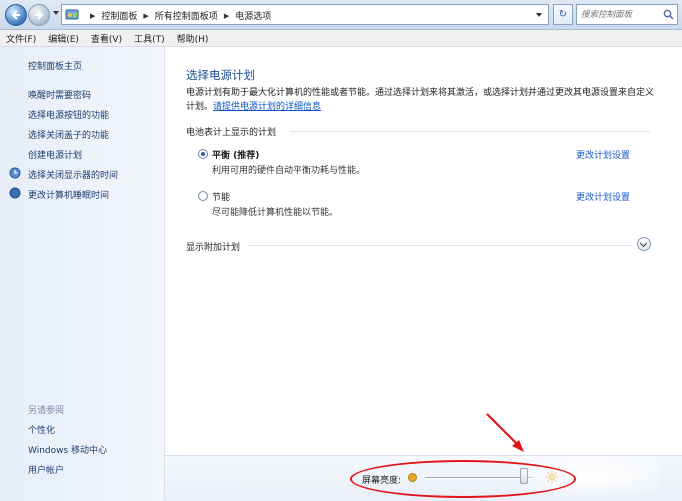 Image resolution: width=682 pixels, height=501 pixels. What do you see at coordinates (289, 171) in the screenshot?
I see `plan-balanced-desc: 利用可用的硬件自动平衡功耗与性能。` at bounding box center [289, 171].